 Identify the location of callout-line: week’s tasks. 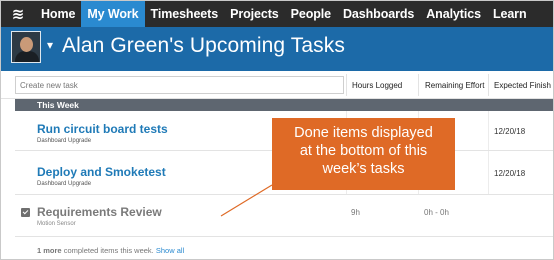
(363, 169).